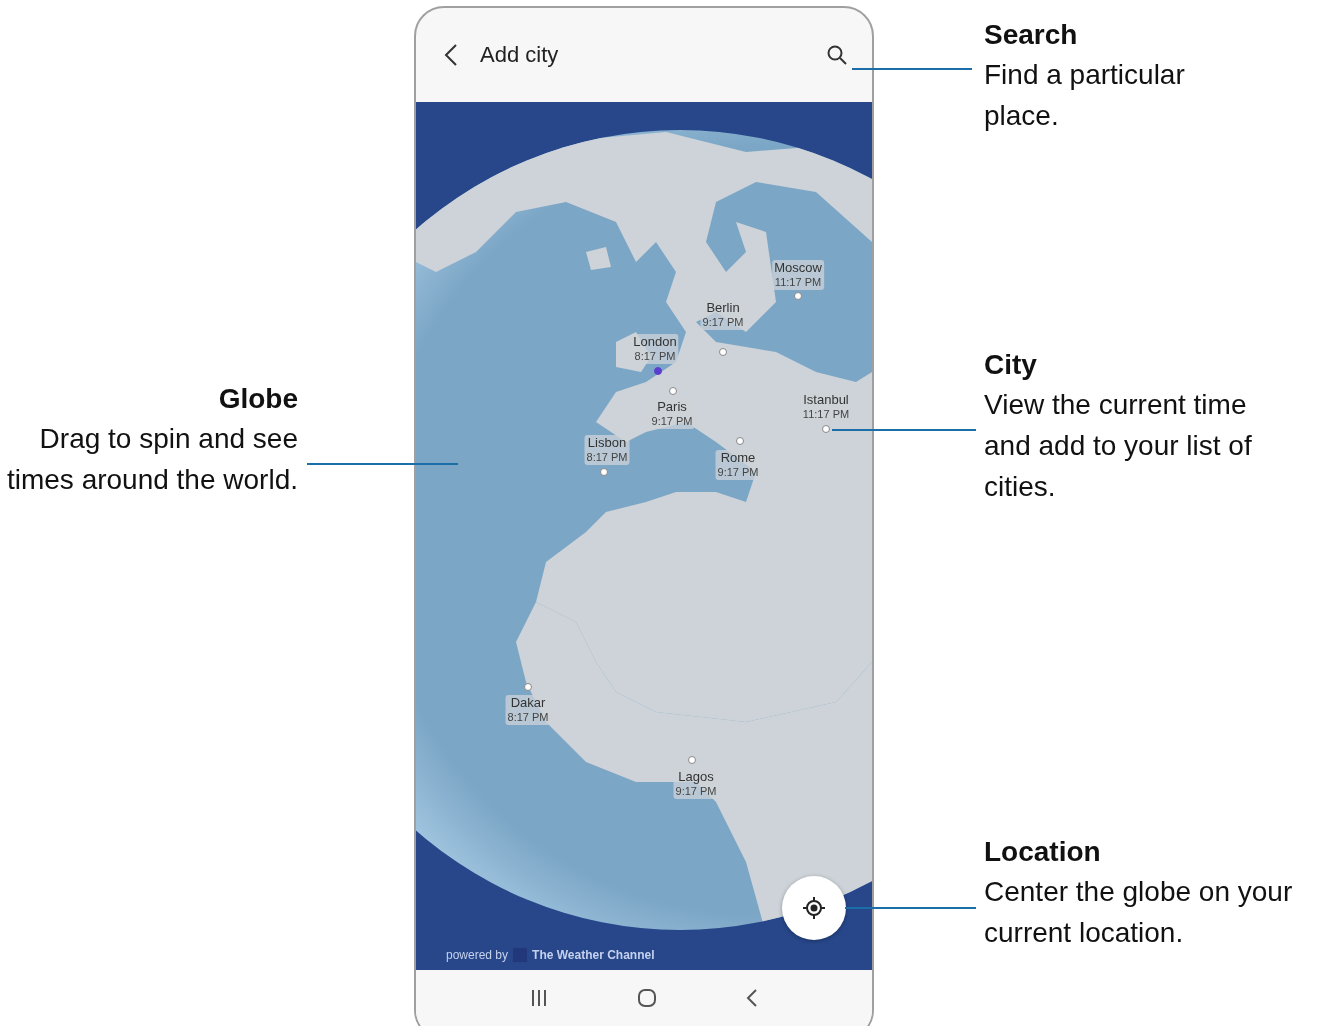 Image resolution: width=1330 pixels, height=1026 pixels. I want to click on app-bar-title: Add city, so click(520, 55).